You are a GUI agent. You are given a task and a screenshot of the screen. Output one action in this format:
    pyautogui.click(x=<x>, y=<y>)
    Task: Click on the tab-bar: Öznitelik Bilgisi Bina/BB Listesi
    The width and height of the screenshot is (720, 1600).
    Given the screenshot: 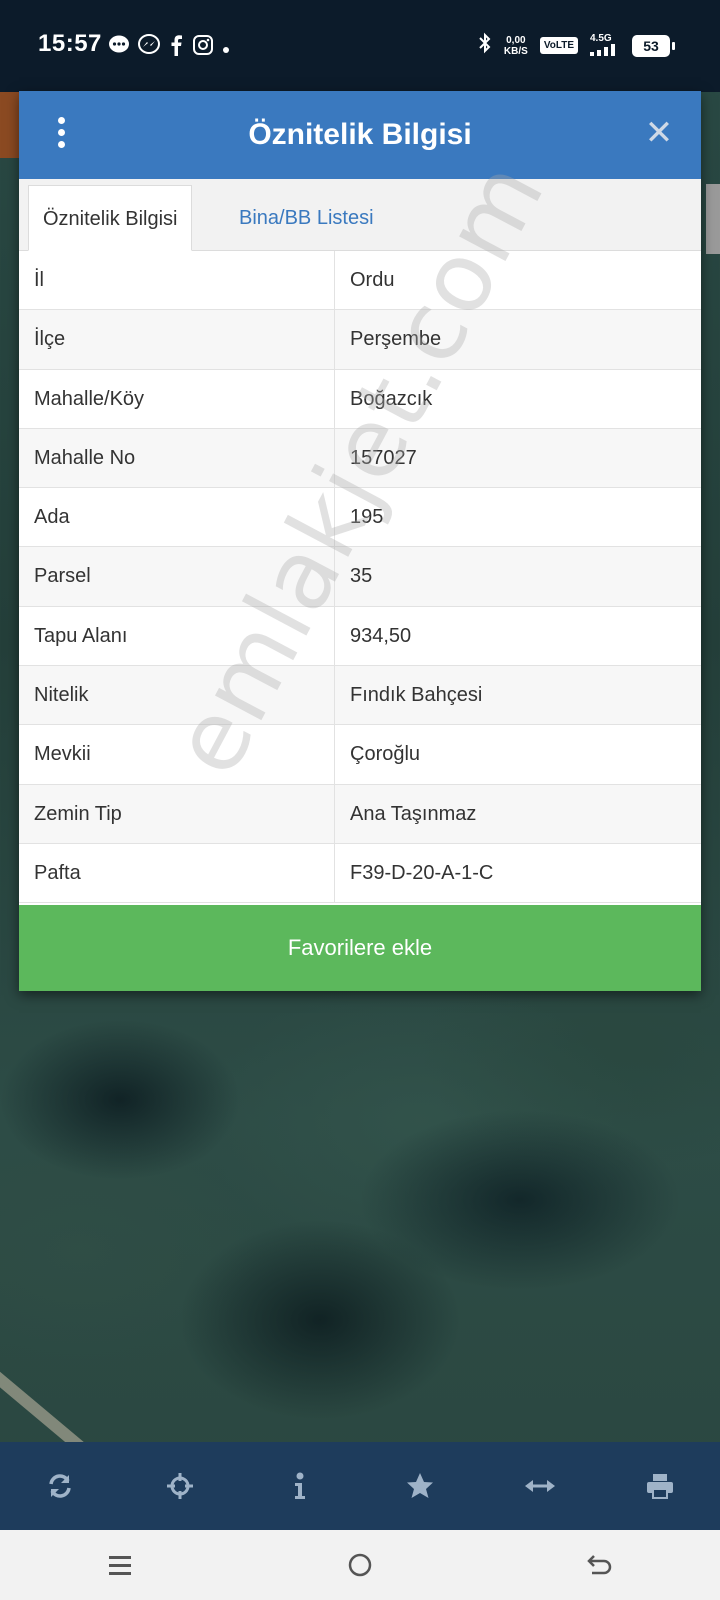 What is the action you would take?
    pyautogui.click(x=360, y=215)
    